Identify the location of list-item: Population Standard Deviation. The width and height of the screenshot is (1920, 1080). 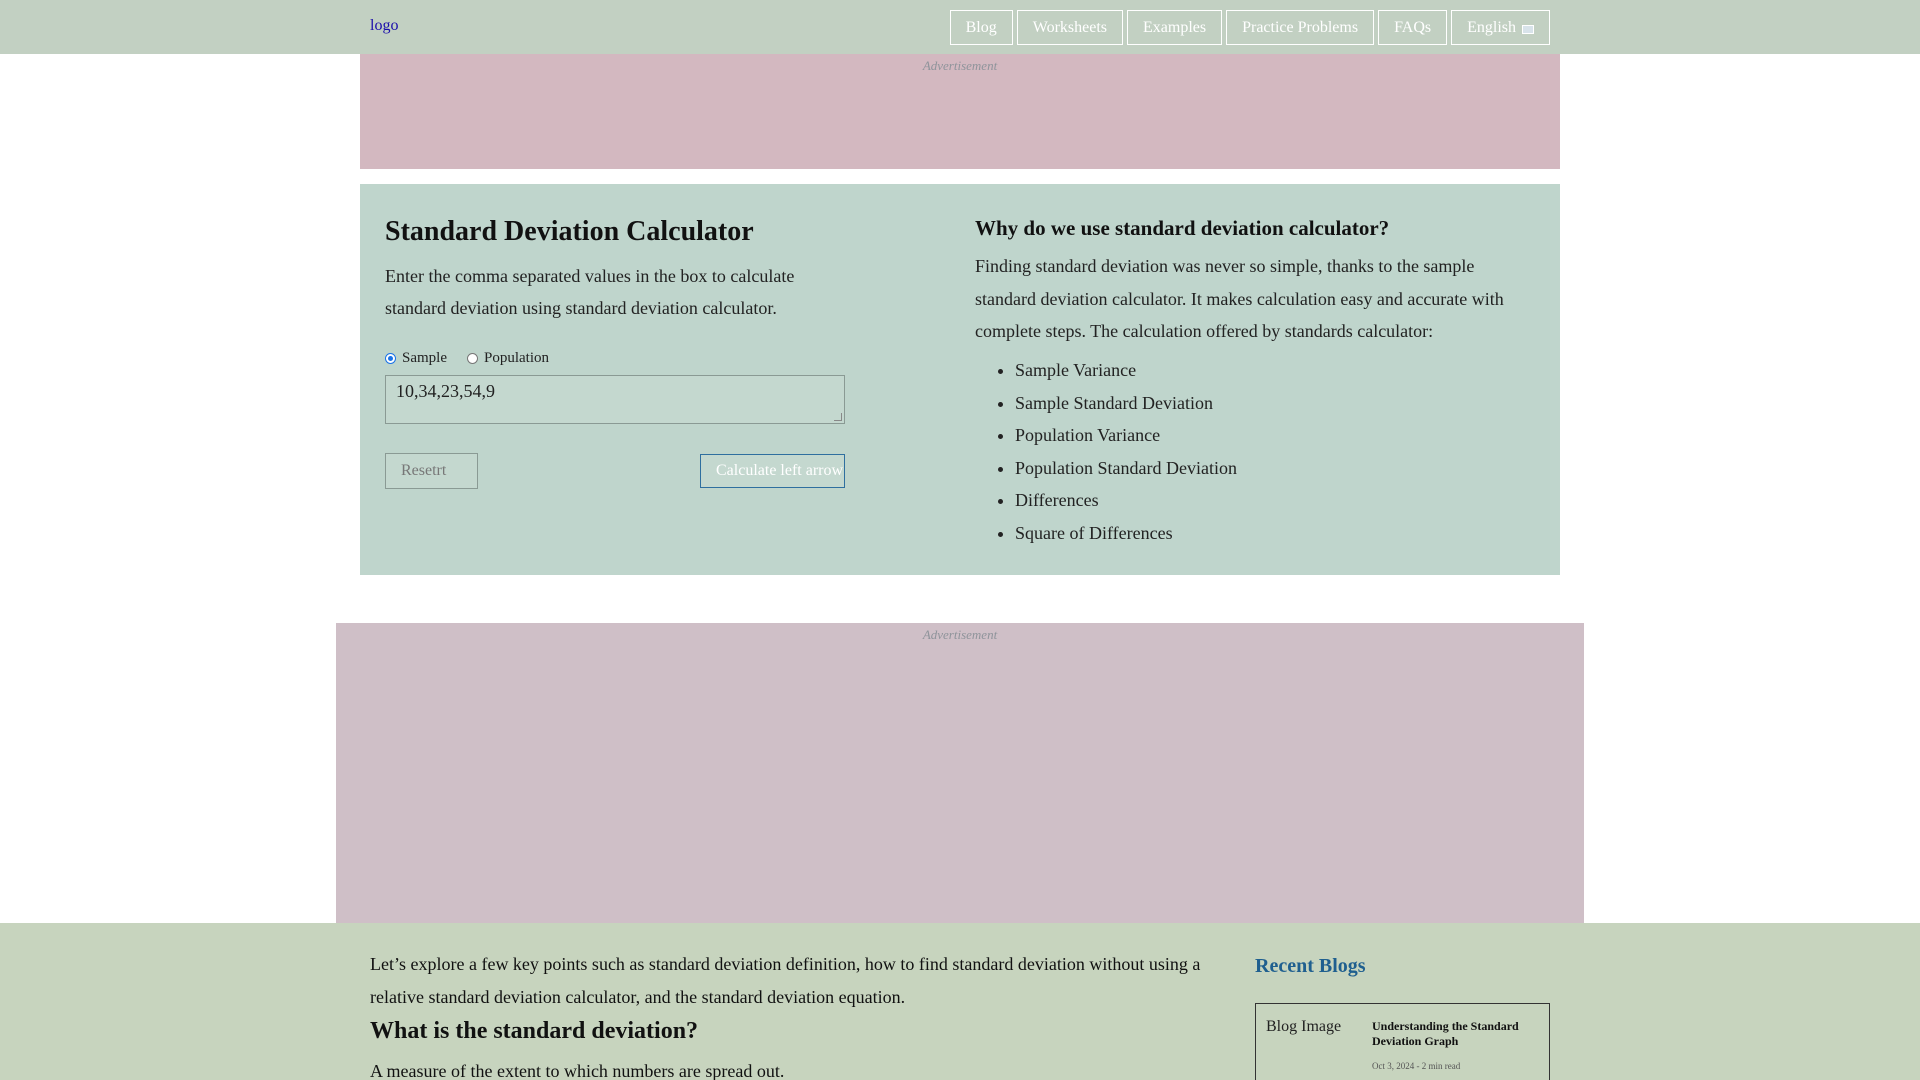
(1126, 468).